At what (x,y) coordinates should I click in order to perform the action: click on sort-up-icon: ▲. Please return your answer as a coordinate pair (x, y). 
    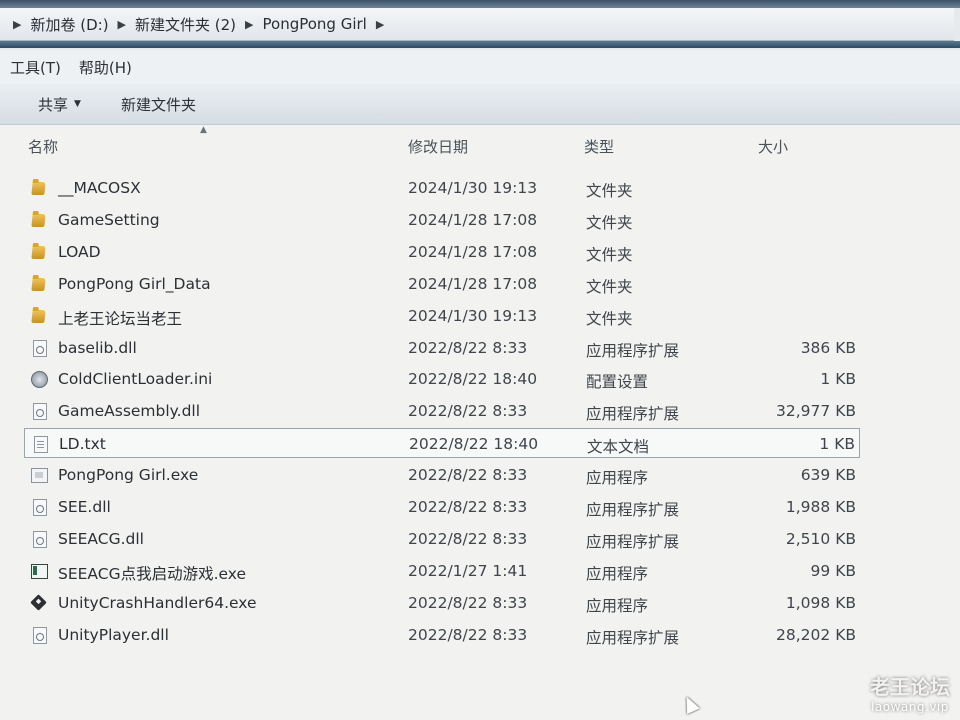
    Looking at the image, I should click on (203, 130).